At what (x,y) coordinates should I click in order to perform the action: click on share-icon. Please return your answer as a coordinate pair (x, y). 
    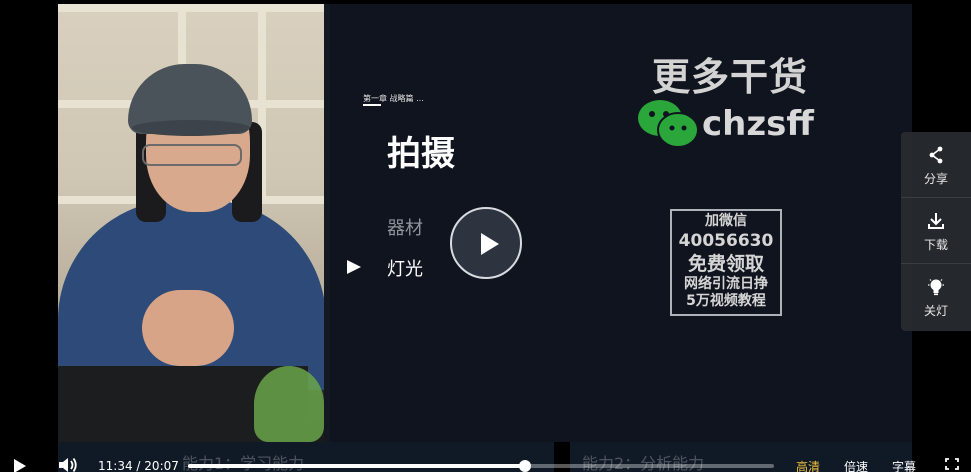
    Looking at the image, I should click on (936, 155).